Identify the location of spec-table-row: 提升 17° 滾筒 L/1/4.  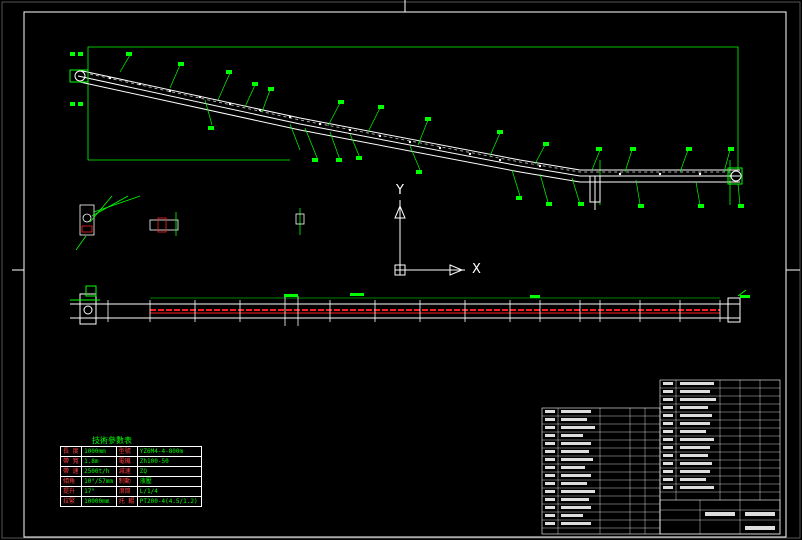
(131, 491).